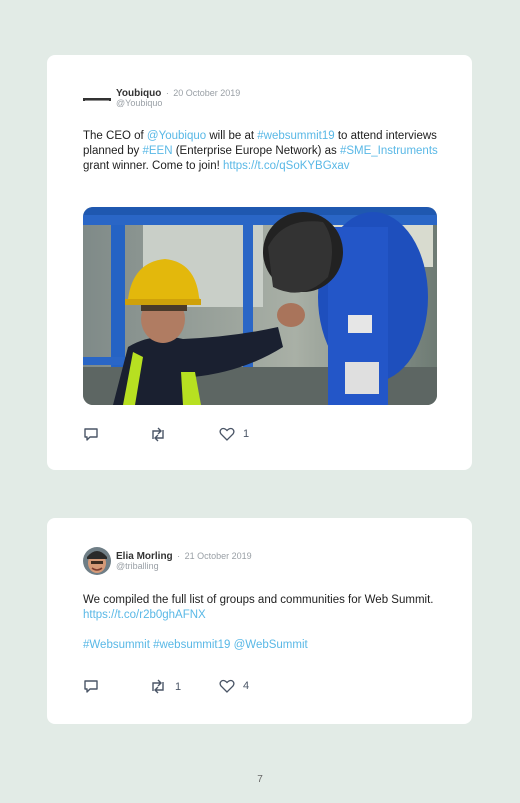  Describe the element at coordinates (260, 779) in the screenshot. I see `page-number: 7` at that location.